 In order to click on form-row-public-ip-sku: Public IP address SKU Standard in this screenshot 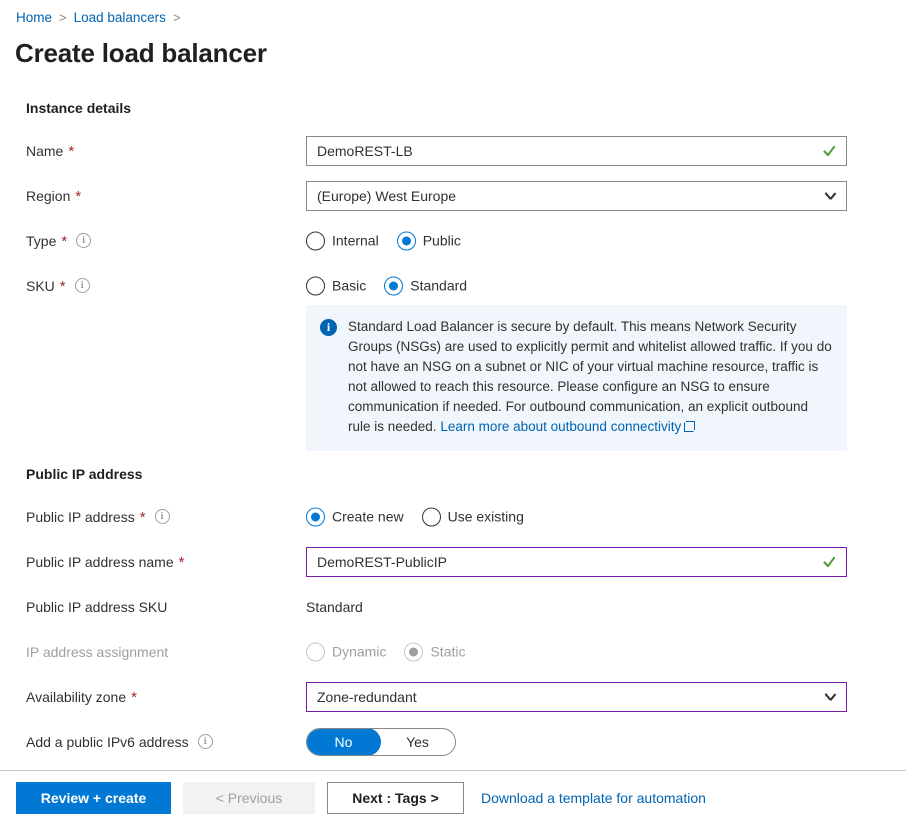, I will do `click(453, 606)`.